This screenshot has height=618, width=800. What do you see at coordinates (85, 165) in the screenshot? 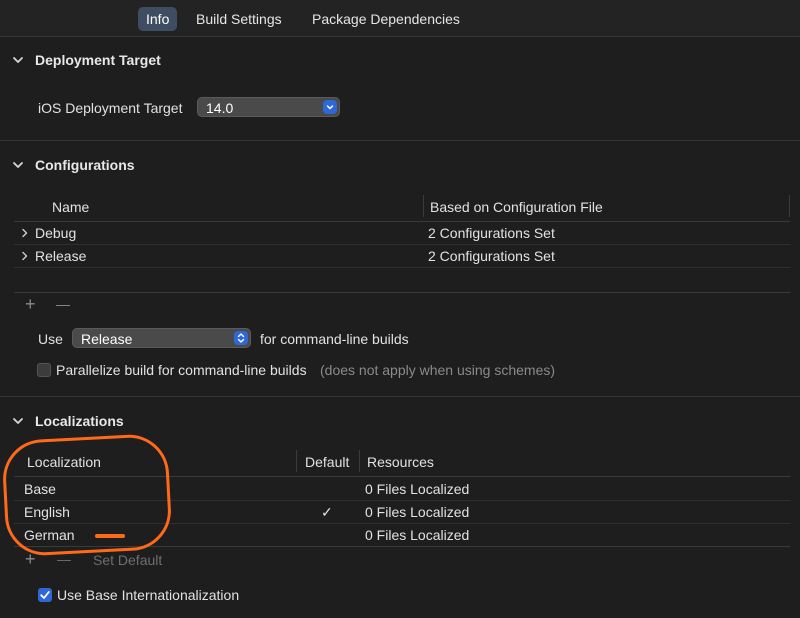
I see `configurations-title: Configurations` at bounding box center [85, 165].